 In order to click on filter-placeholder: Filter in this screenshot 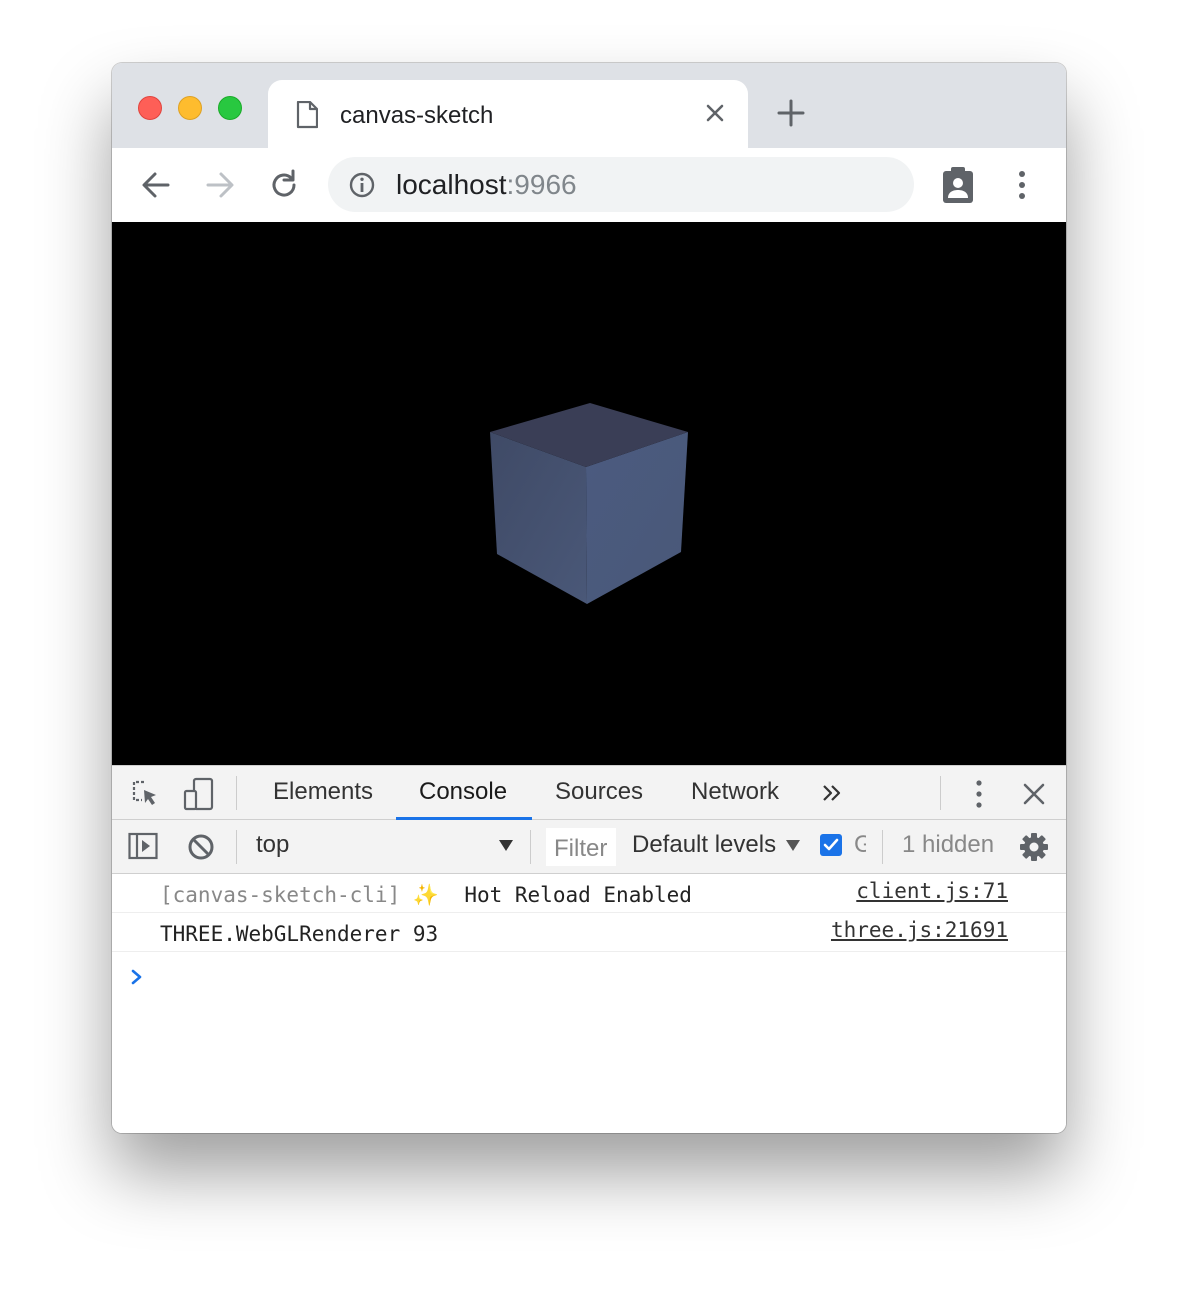, I will do `click(581, 848)`.